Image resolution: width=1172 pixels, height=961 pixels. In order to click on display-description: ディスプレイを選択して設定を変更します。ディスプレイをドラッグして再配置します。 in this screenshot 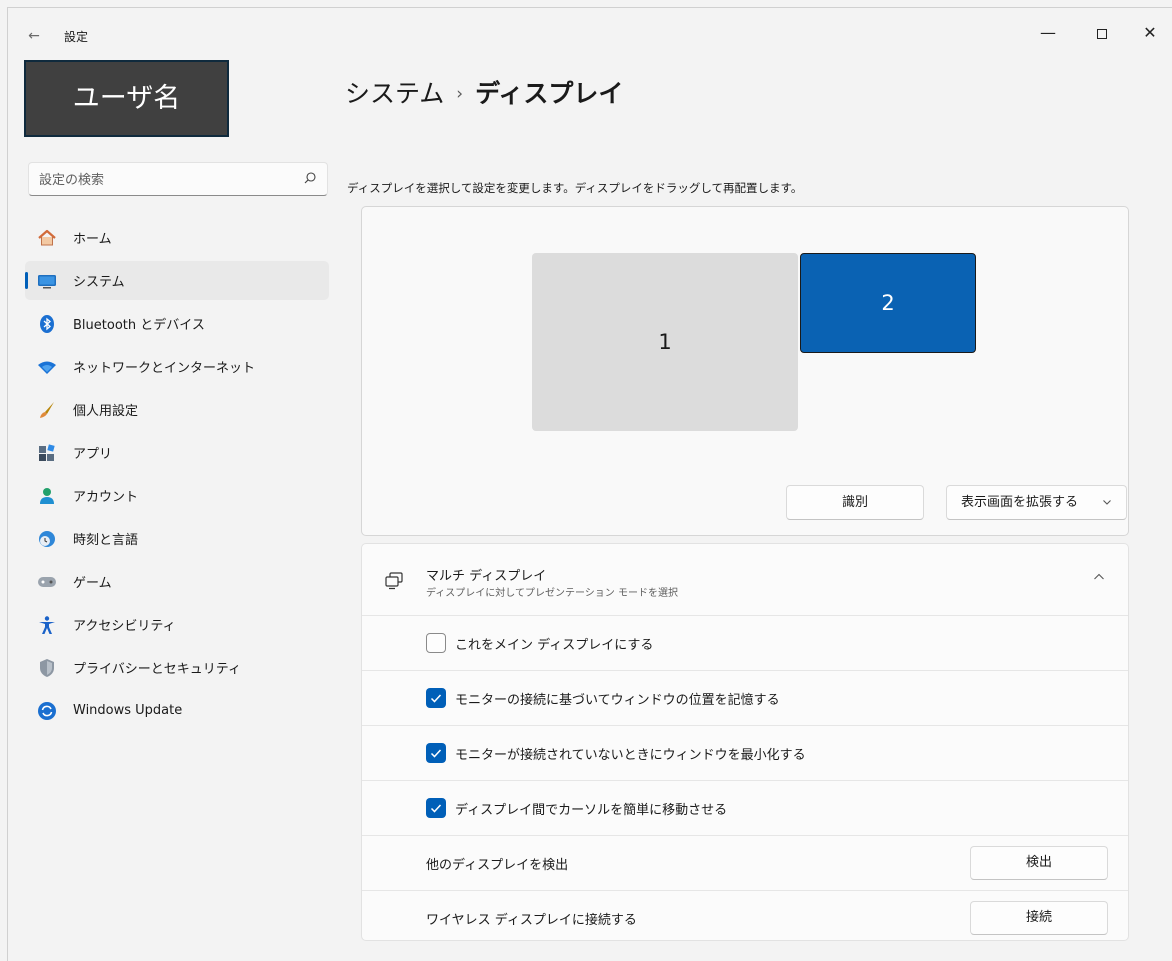, I will do `click(575, 188)`.